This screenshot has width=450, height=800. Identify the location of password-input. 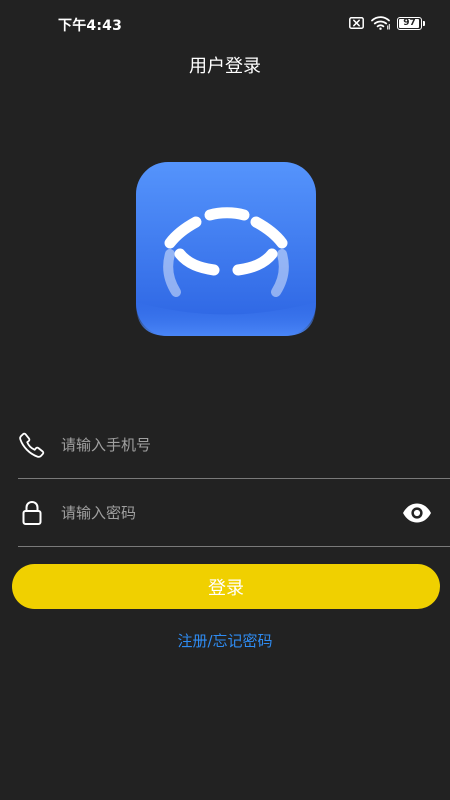
(221, 513).